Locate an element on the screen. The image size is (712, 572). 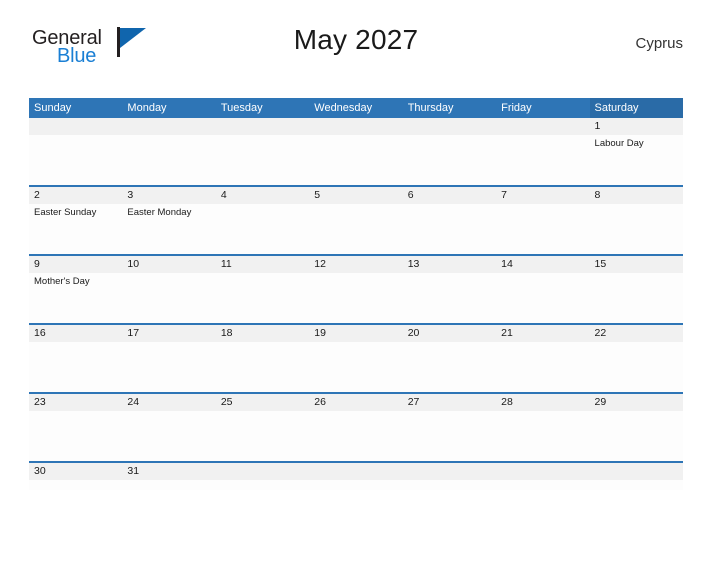
day-number: 22 is located at coordinates (636, 333).